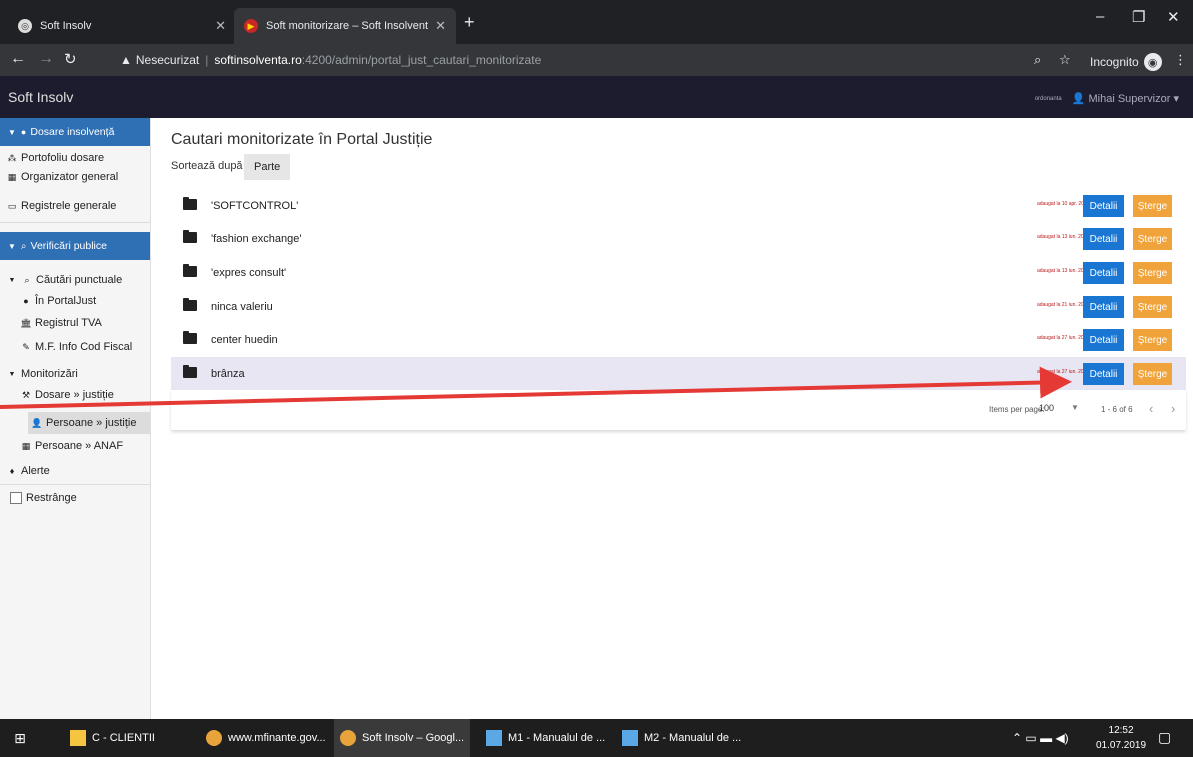  Describe the element at coordinates (1065, 60) in the screenshot. I see `bookmark-star-icon: ☆` at that location.